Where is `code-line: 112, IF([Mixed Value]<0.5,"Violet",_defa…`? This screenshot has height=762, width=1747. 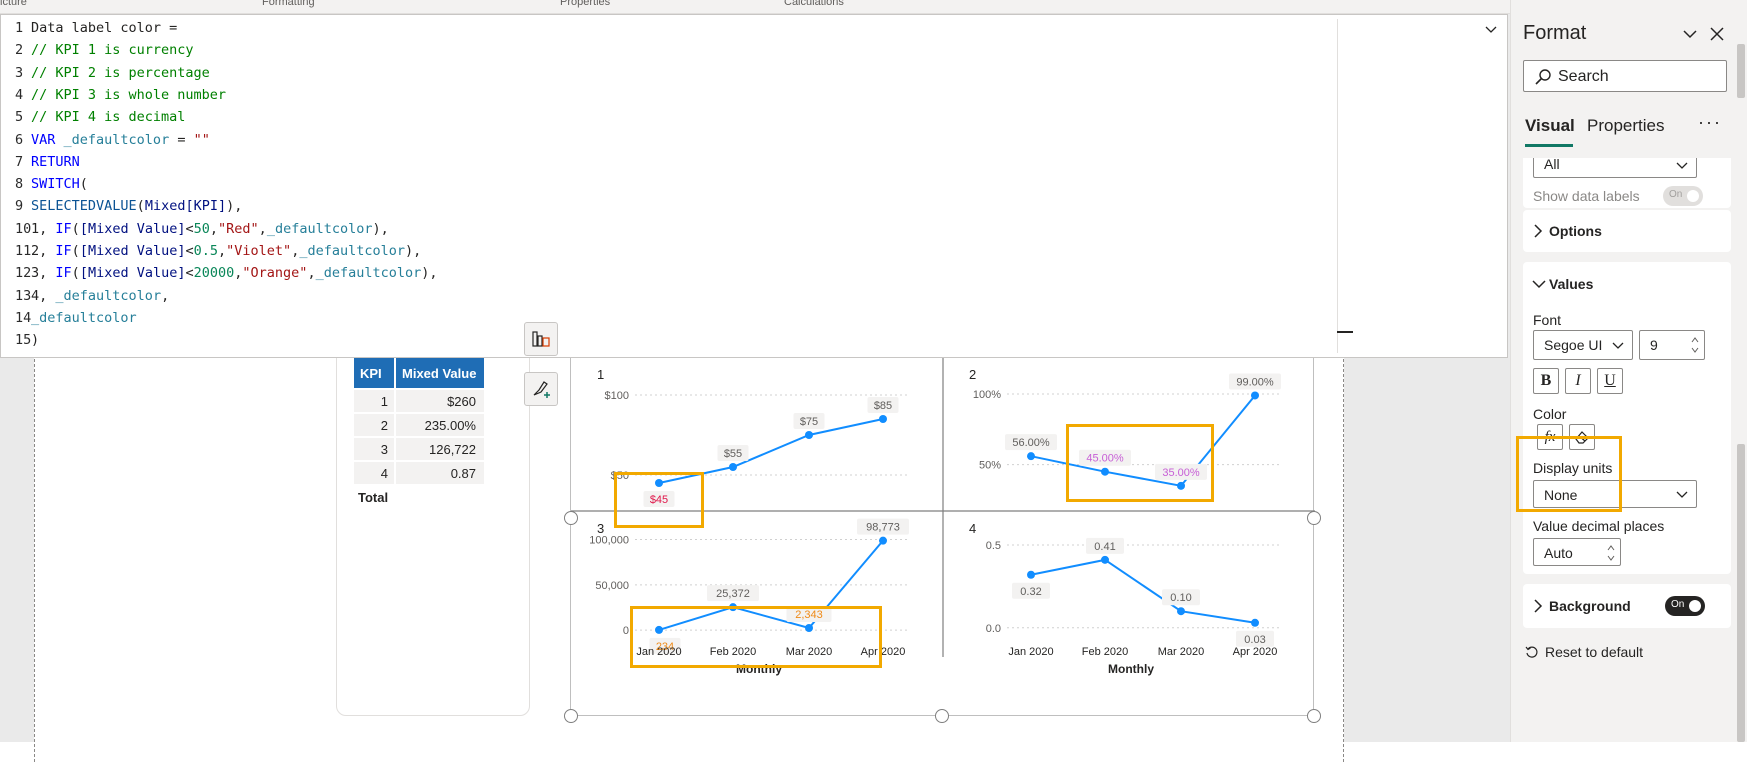 code-line: 112, IF([Mixed Value]<0.5,"Violet",_defa… is located at coordinates (211, 251).